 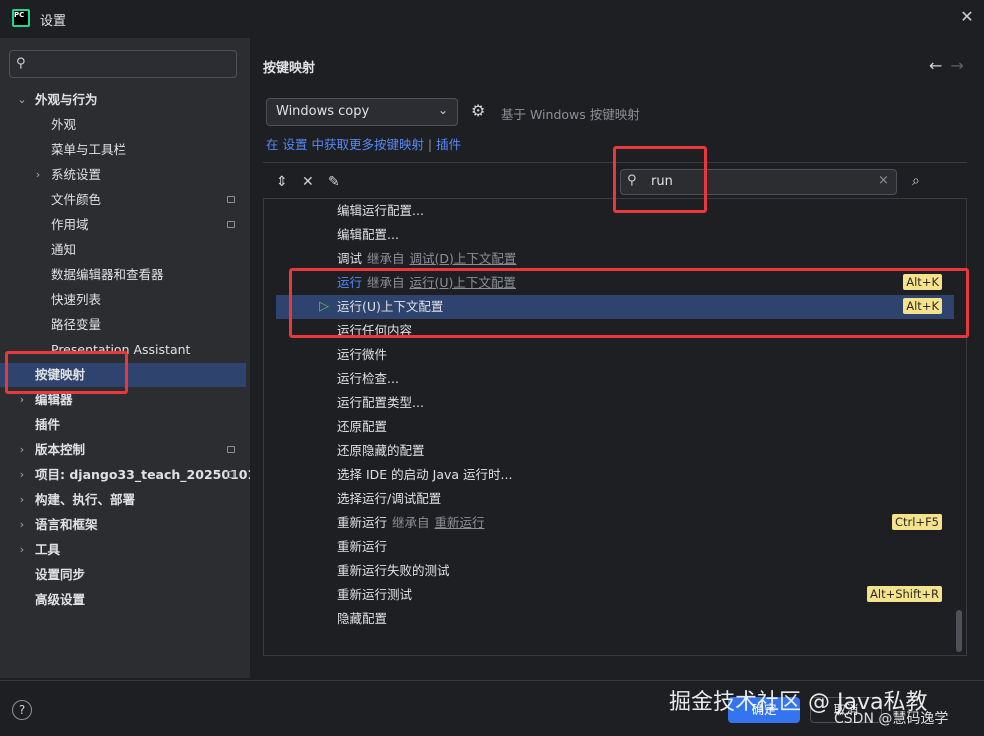 I want to click on sidebar-item: › 构建、执行、部署, so click(x=123, y=500).